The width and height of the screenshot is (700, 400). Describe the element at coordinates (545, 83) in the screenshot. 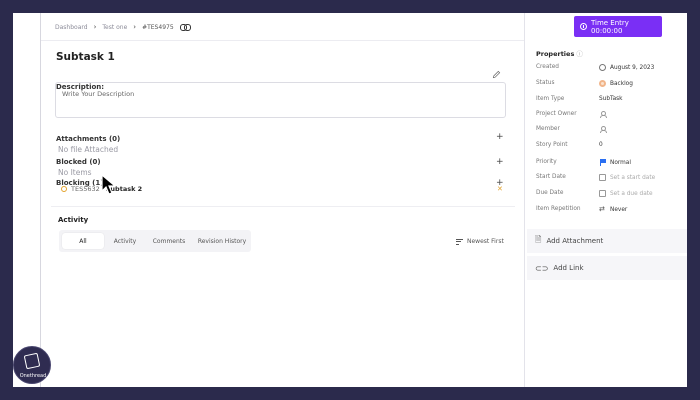

I see `prop-label: Status` at that location.